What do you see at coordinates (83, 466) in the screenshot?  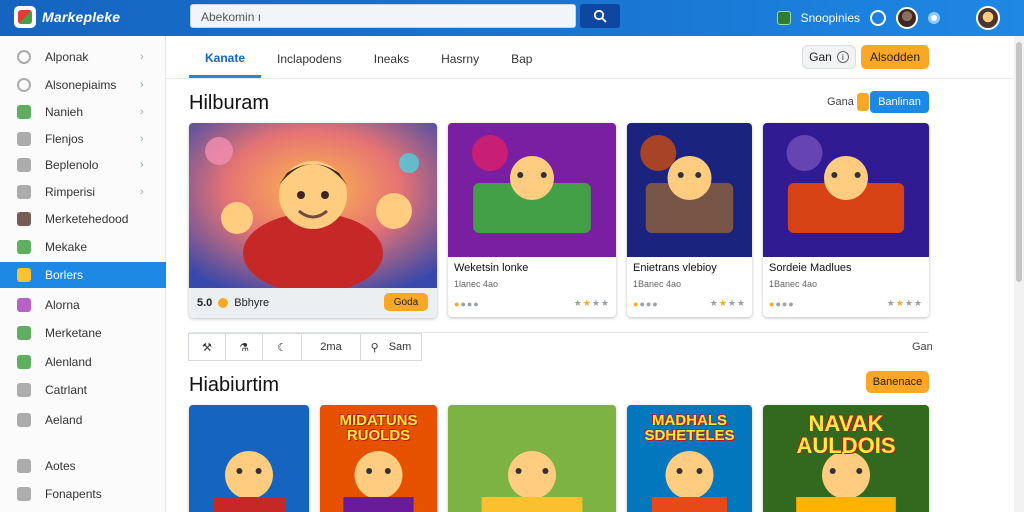 I see `sidebar-item: Aotes` at bounding box center [83, 466].